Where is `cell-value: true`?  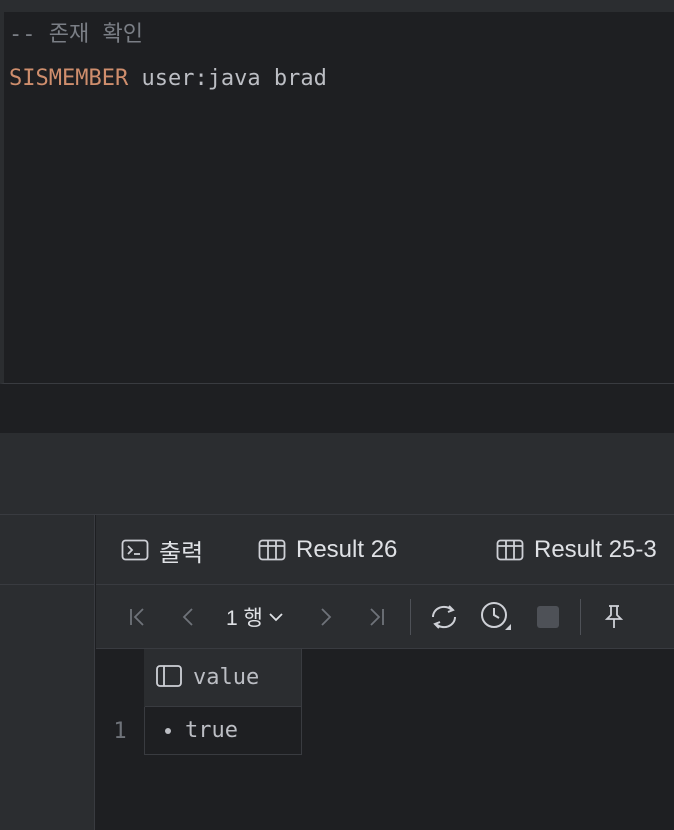
cell-value: true is located at coordinates (211, 730).